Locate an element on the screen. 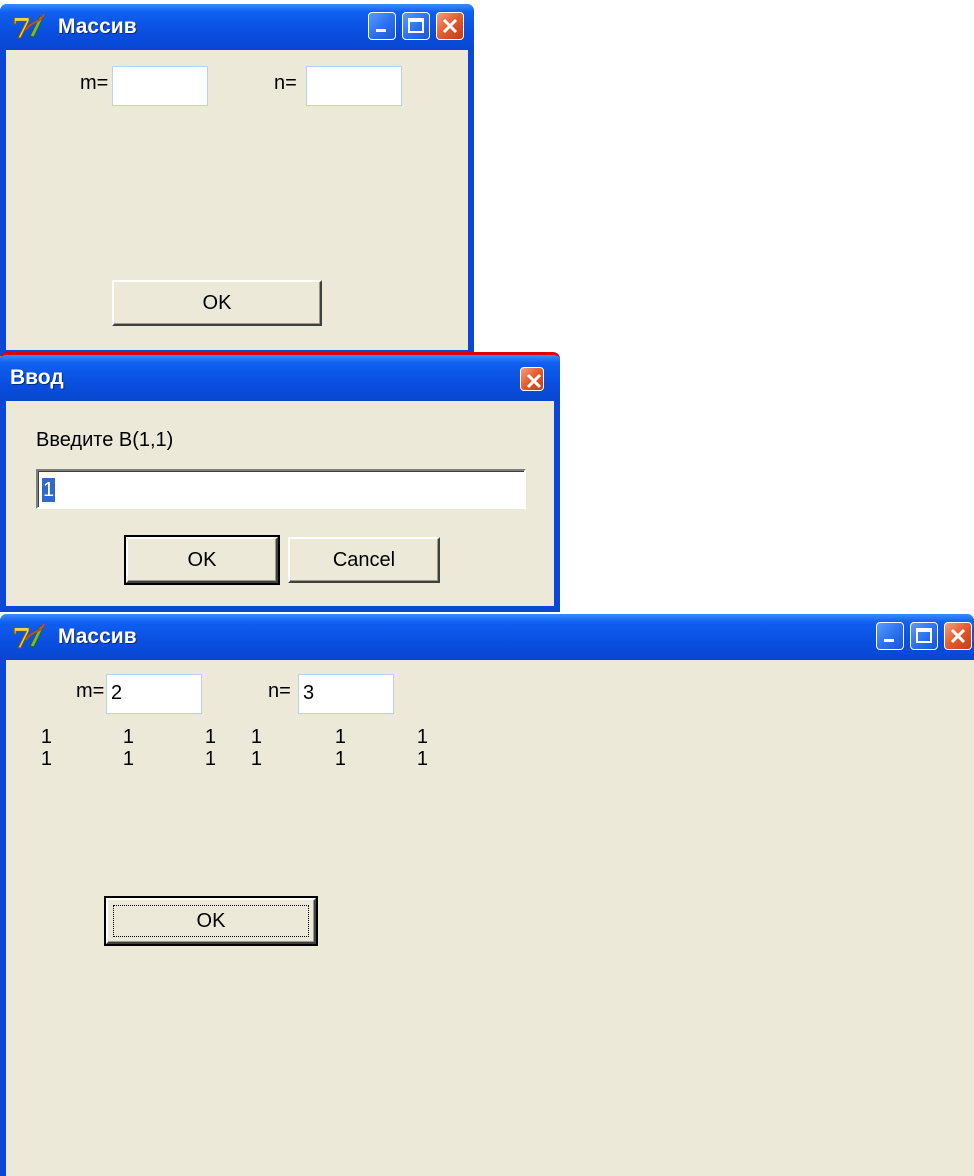 The width and height of the screenshot is (974, 1176). array-window-empty: 7 Массив m= n= OK is located at coordinates (237, 180).